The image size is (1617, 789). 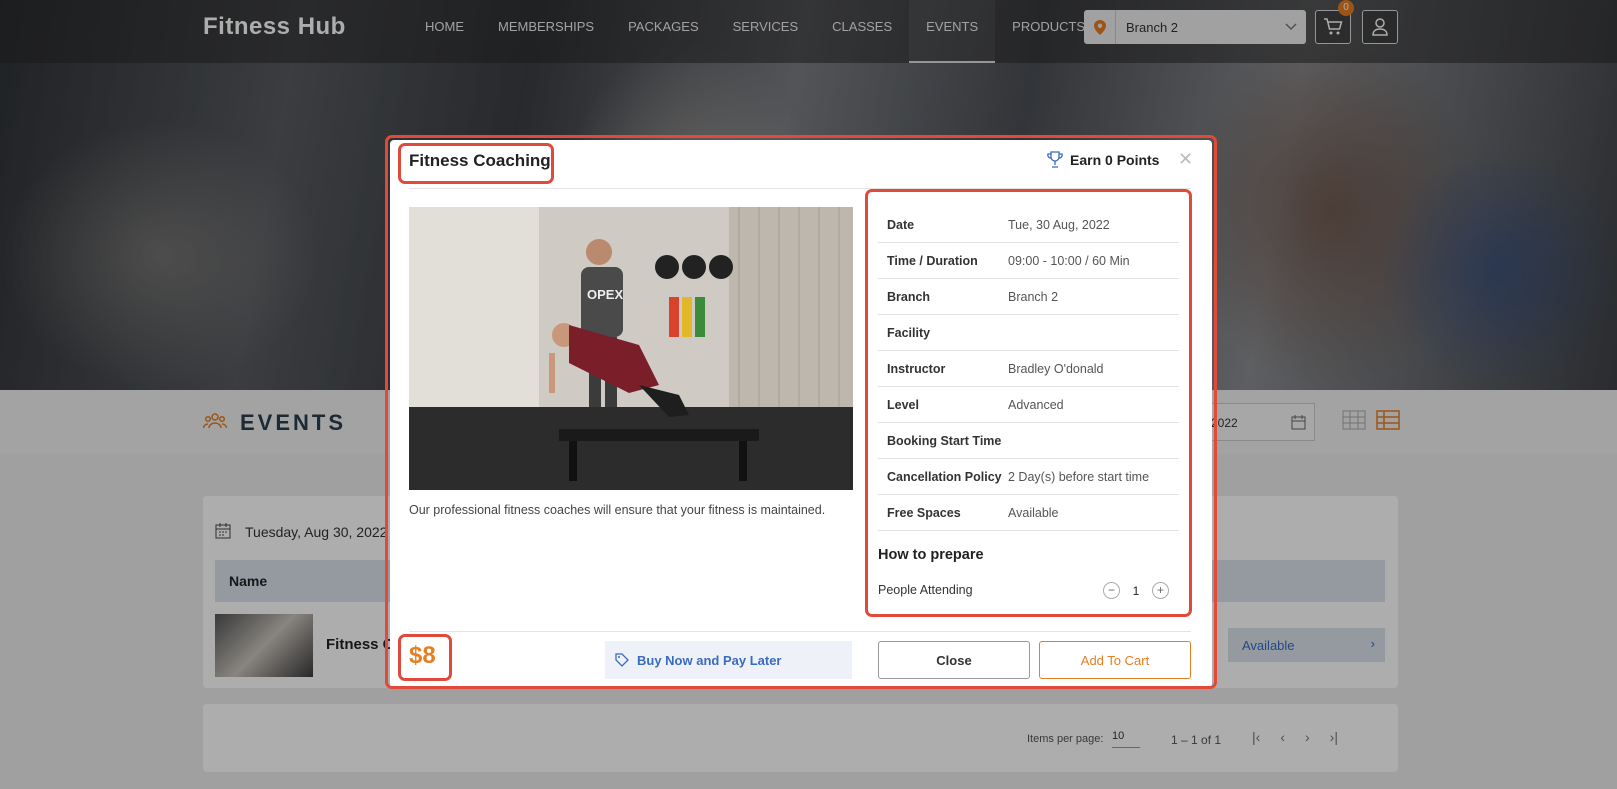 I want to click on trophy-icon, so click(x=1055, y=159).